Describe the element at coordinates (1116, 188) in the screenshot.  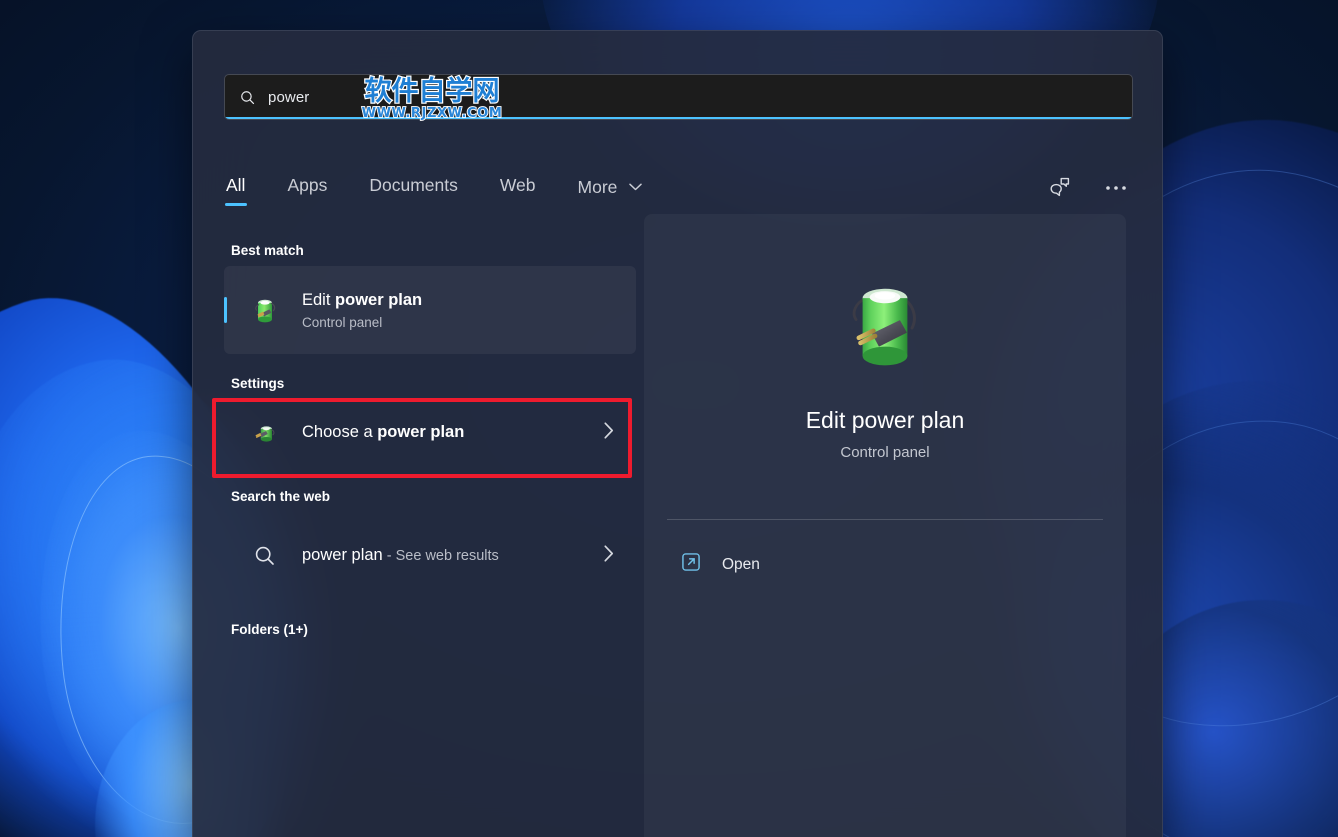
I see `more-options-icon` at that location.